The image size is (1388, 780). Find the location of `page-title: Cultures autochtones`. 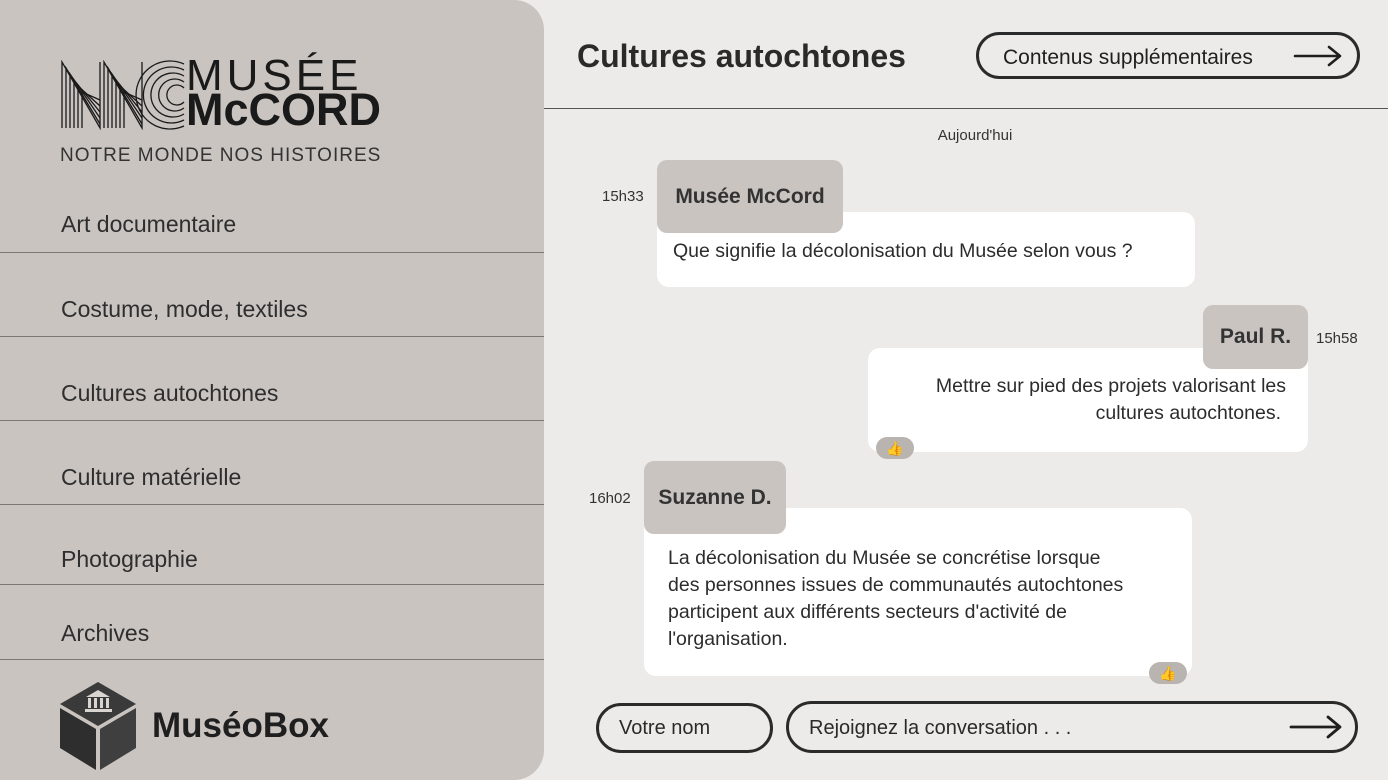

page-title: Cultures autochtones is located at coordinates (741, 56).